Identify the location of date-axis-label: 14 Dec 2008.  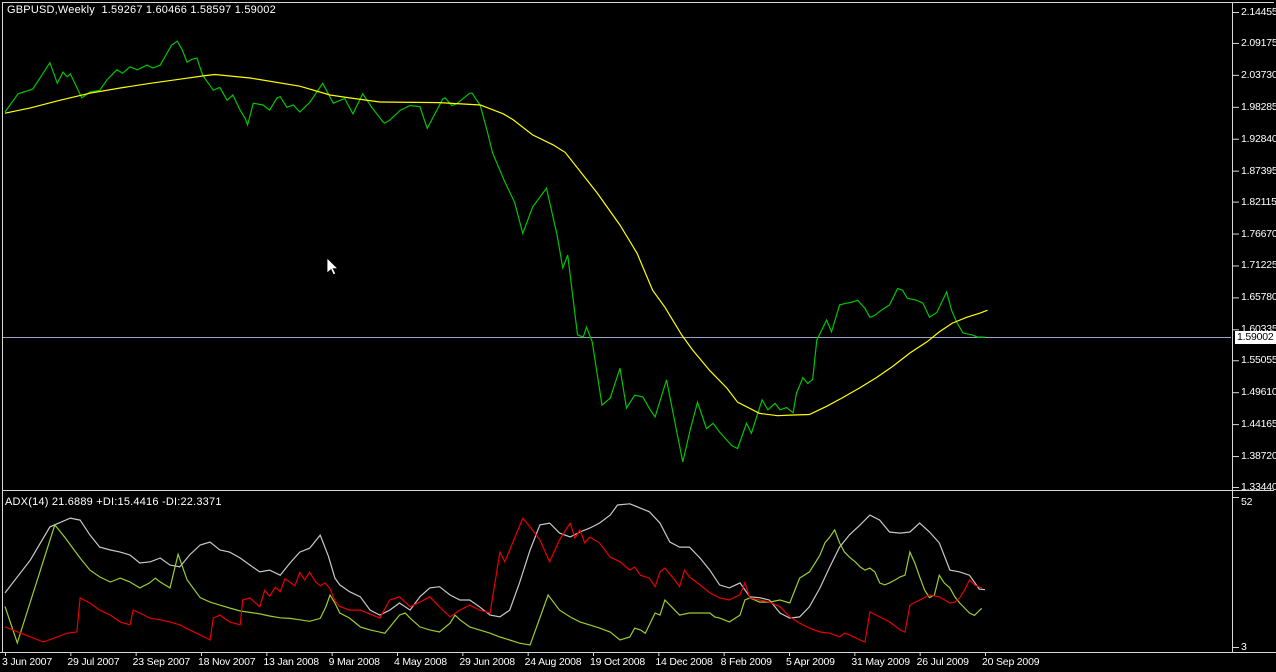
(684, 662).